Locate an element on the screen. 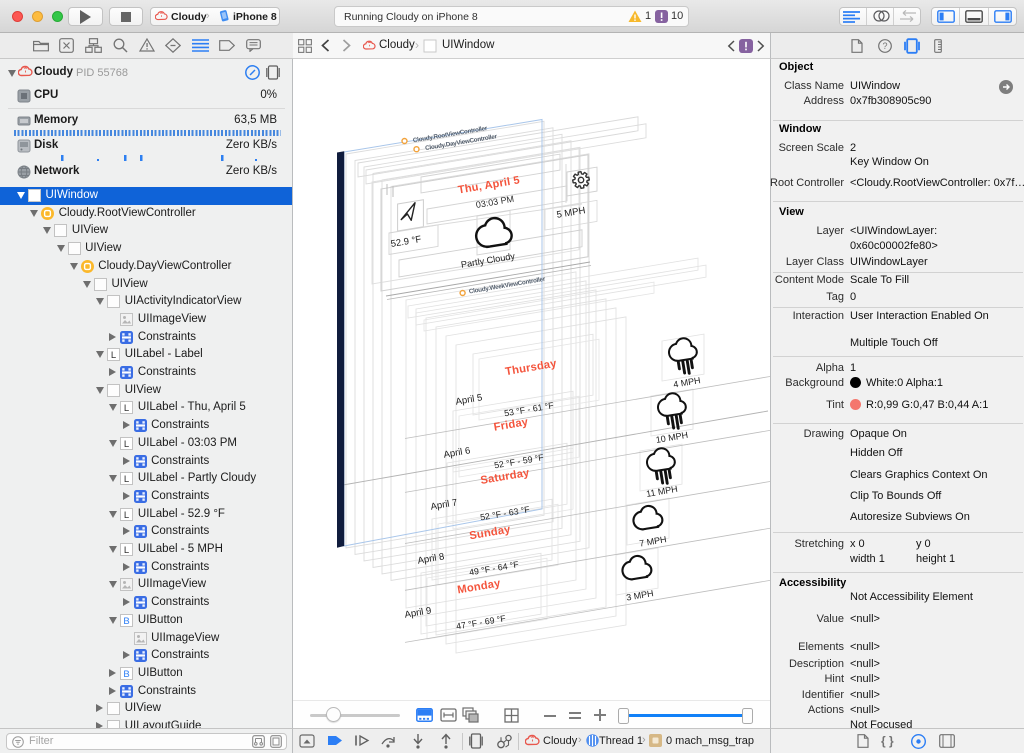 This screenshot has height=753, width=1024. svg-text: Thursday is located at coordinates (531, 368).